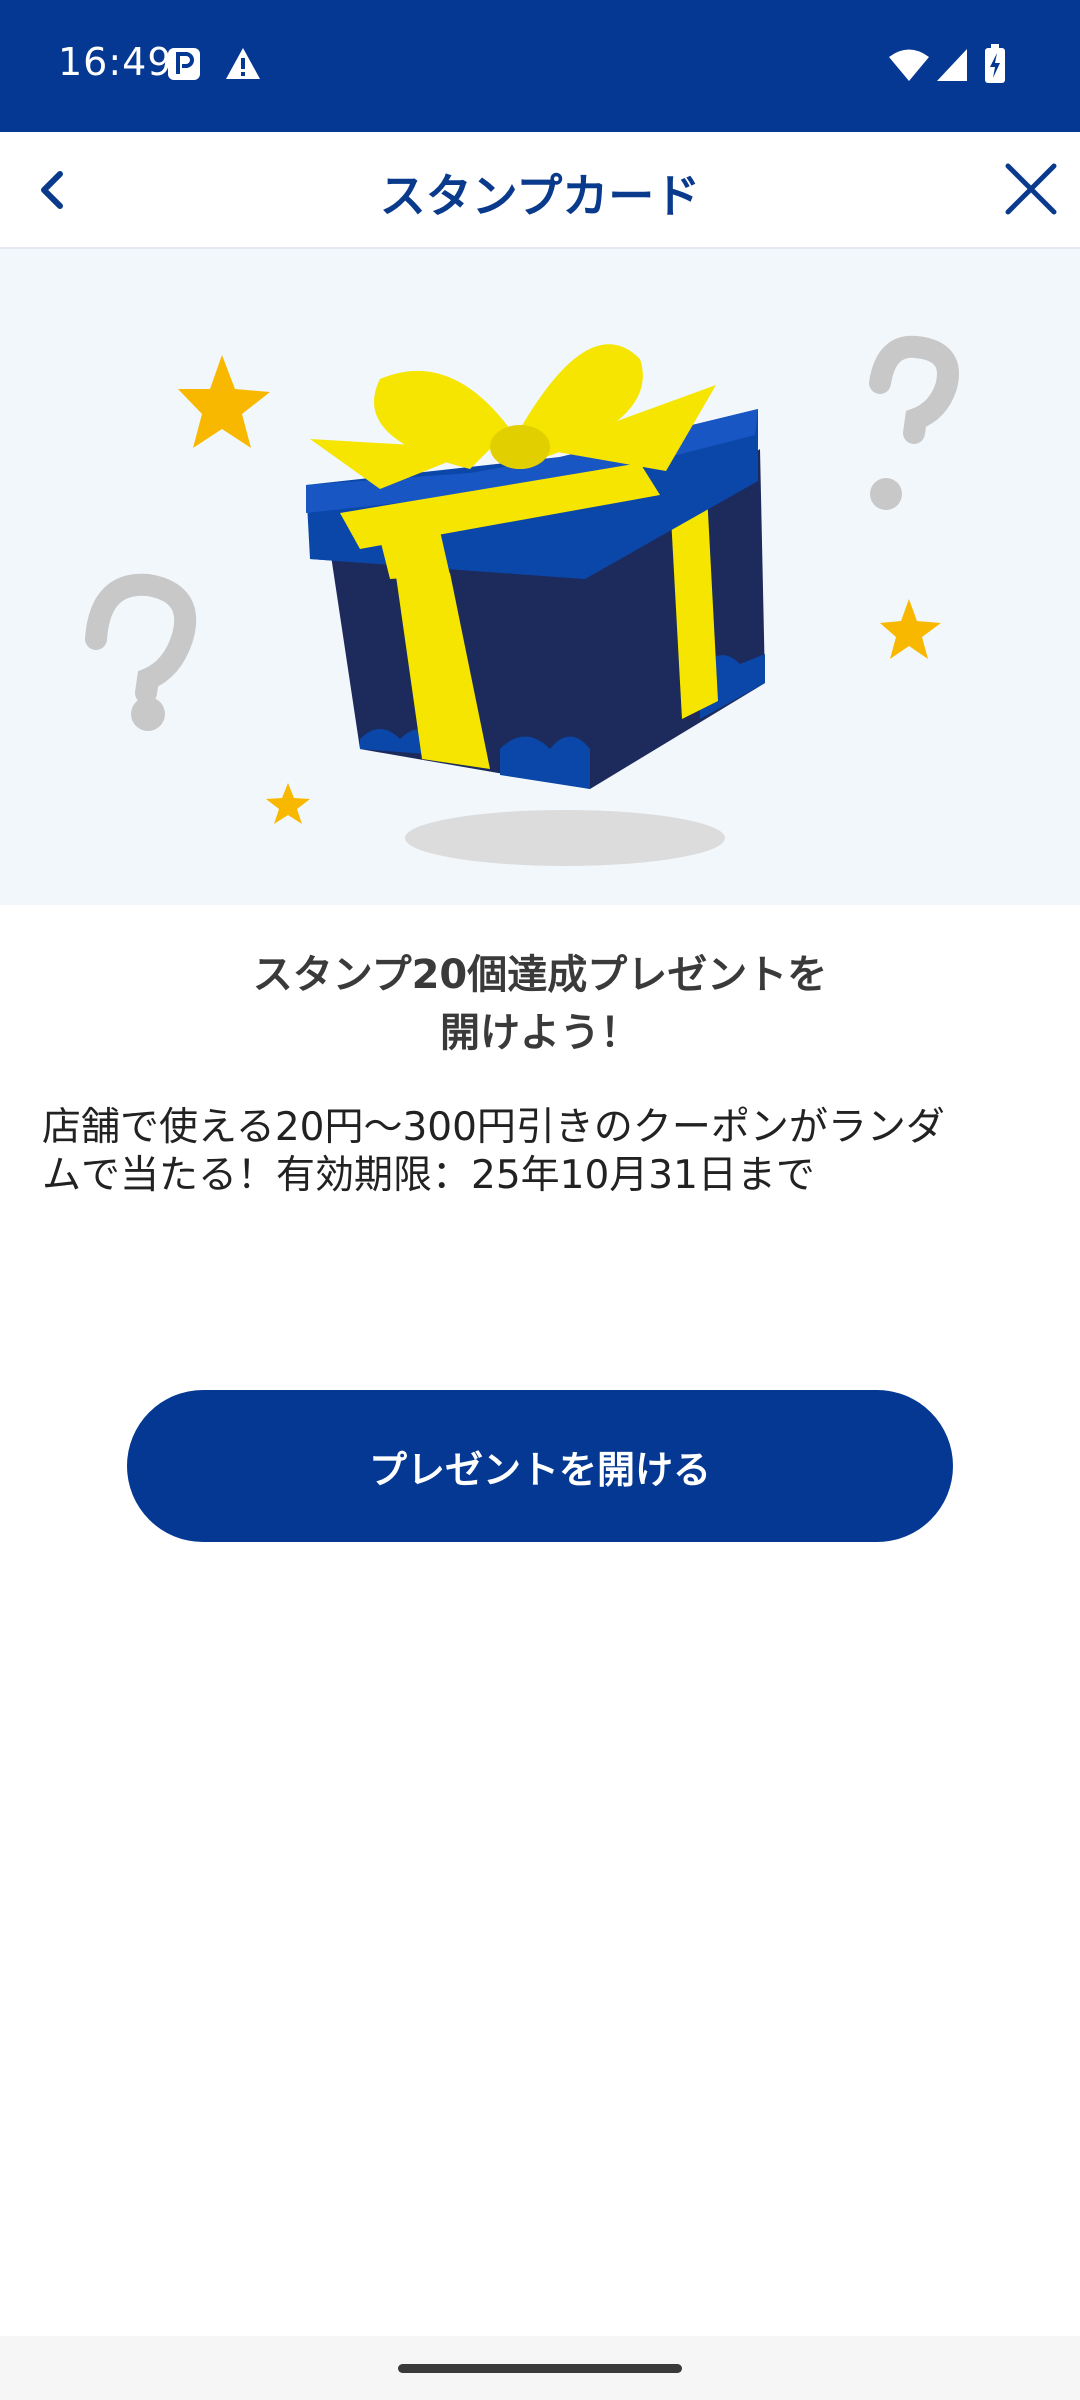  I want to click on wifi-icon, so click(909, 65).